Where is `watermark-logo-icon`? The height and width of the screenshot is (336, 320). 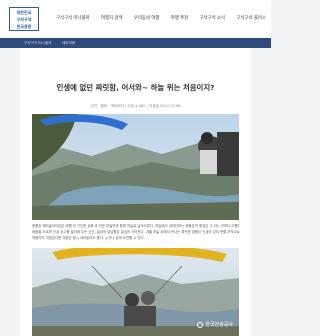 watermark-logo-icon is located at coordinates (200, 324).